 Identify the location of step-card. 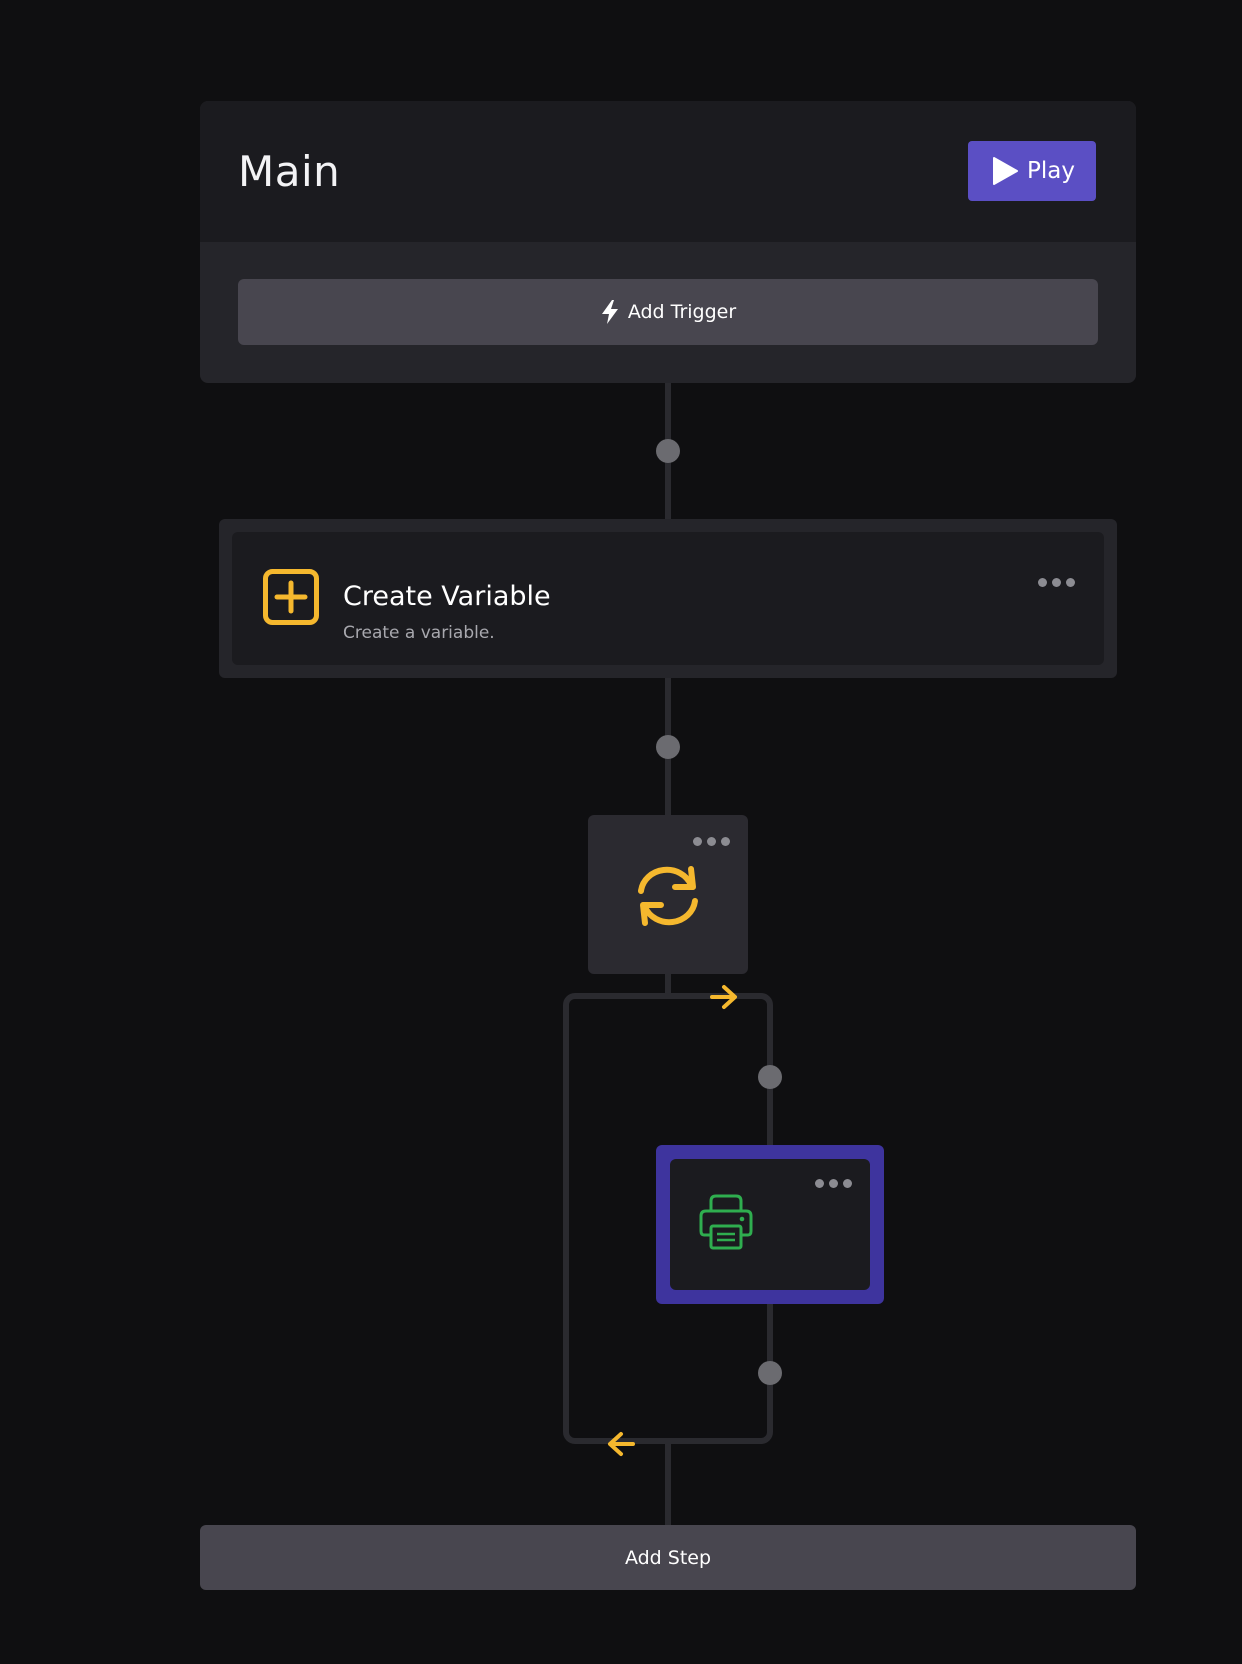
(770, 1224).